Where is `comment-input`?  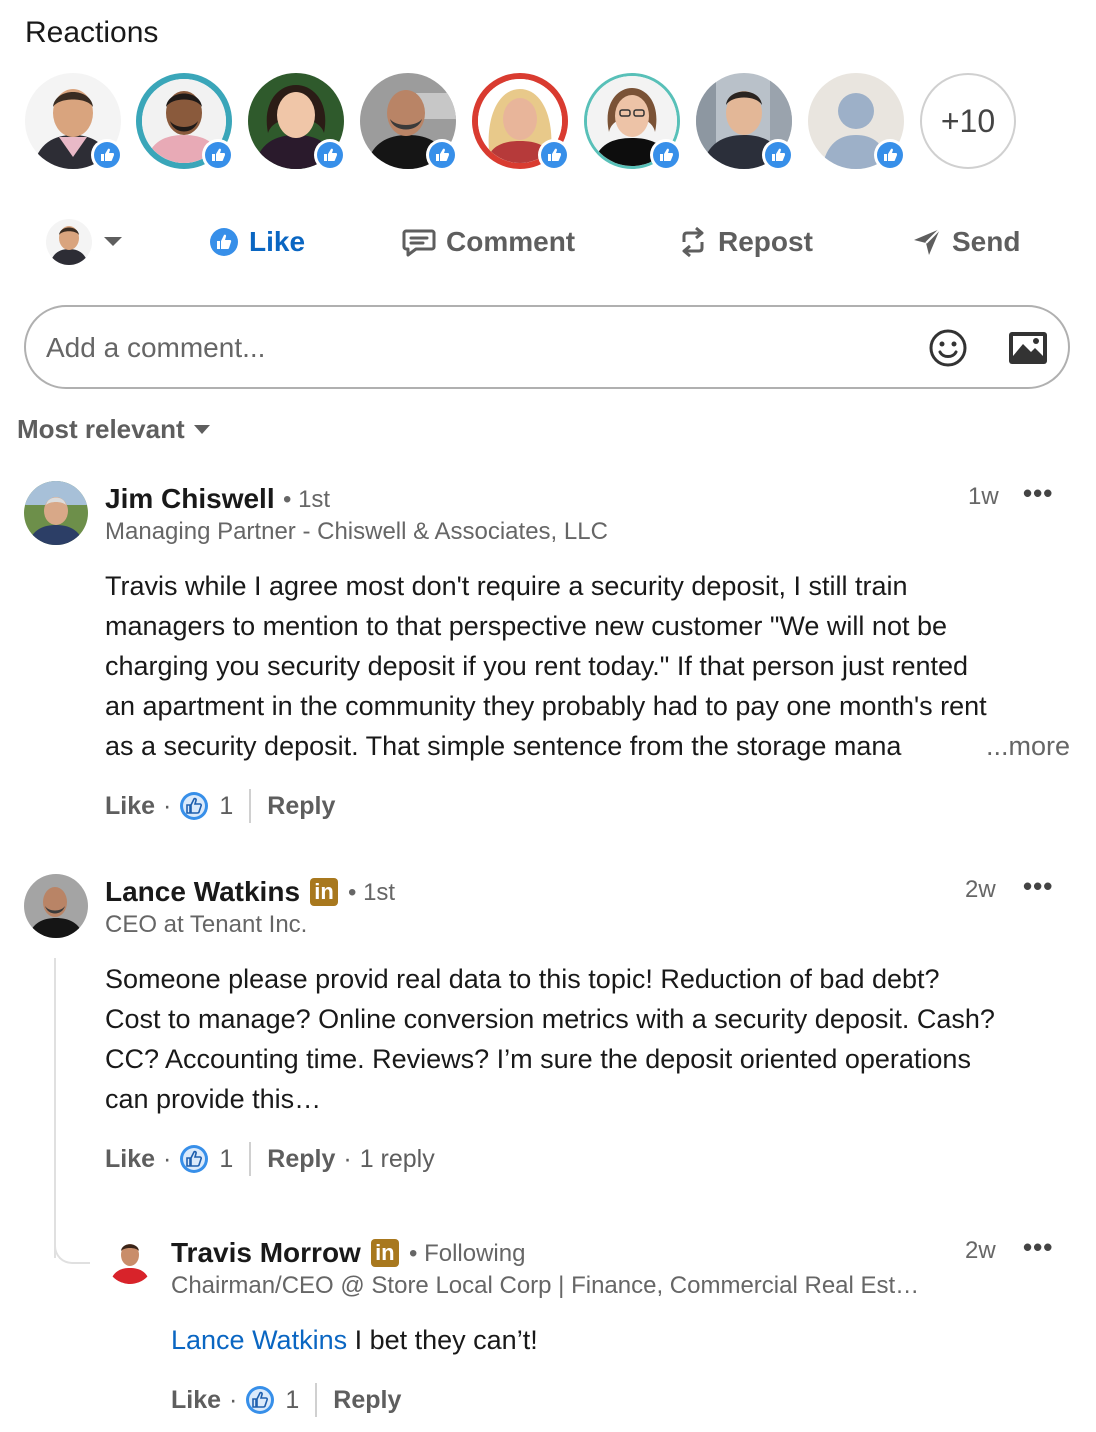 comment-input is located at coordinates (476, 348).